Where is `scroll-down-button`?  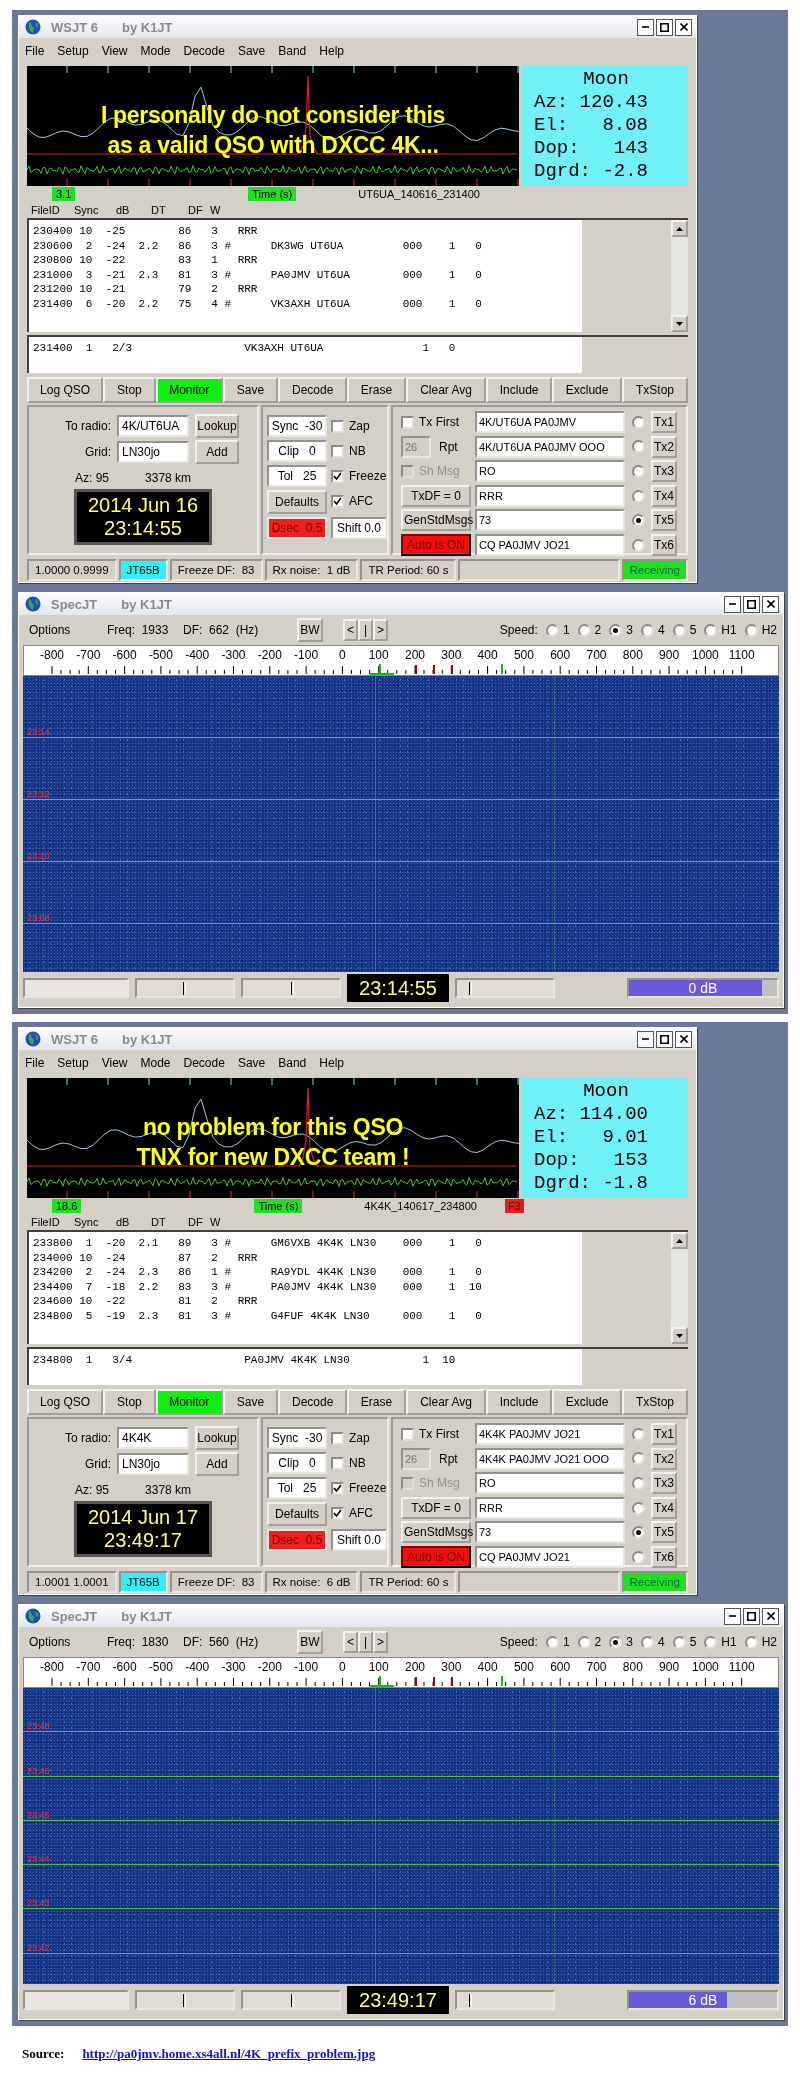
scroll-down-button is located at coordinates (679, 1335).